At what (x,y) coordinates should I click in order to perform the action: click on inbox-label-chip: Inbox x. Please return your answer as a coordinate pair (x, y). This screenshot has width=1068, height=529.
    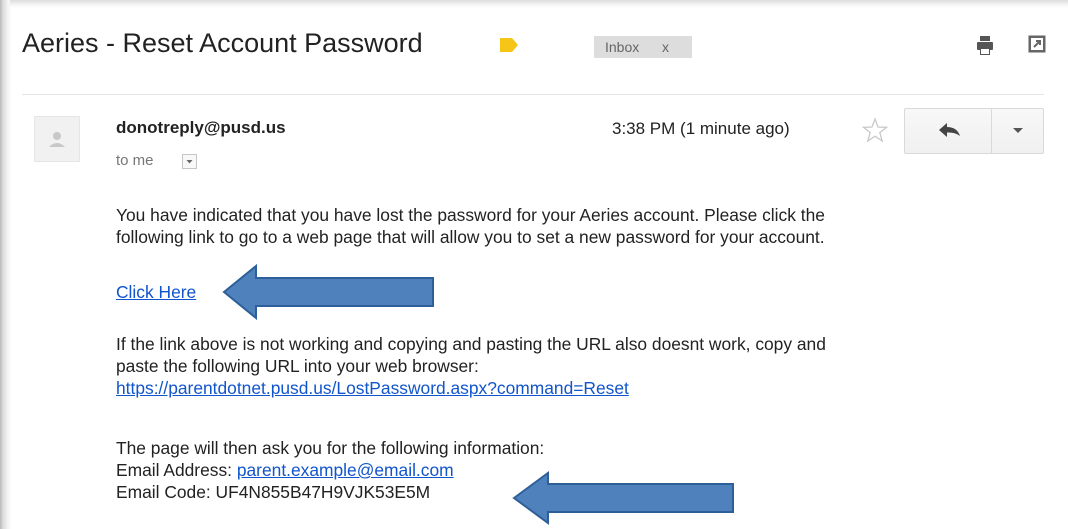
    Looking at the image, I should click on (643, 47).